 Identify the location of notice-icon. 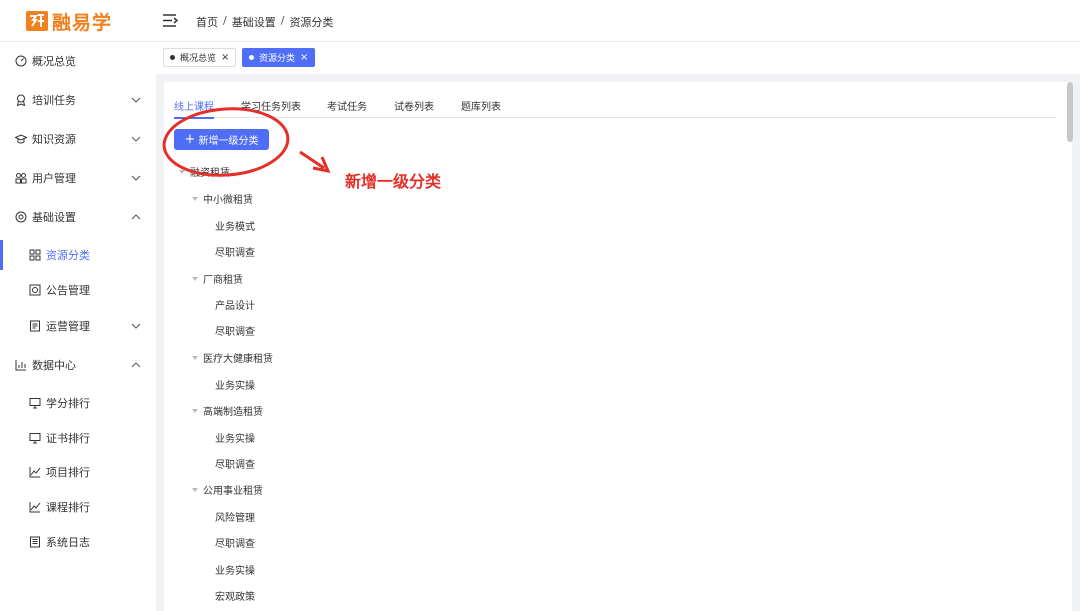
(35, 290).